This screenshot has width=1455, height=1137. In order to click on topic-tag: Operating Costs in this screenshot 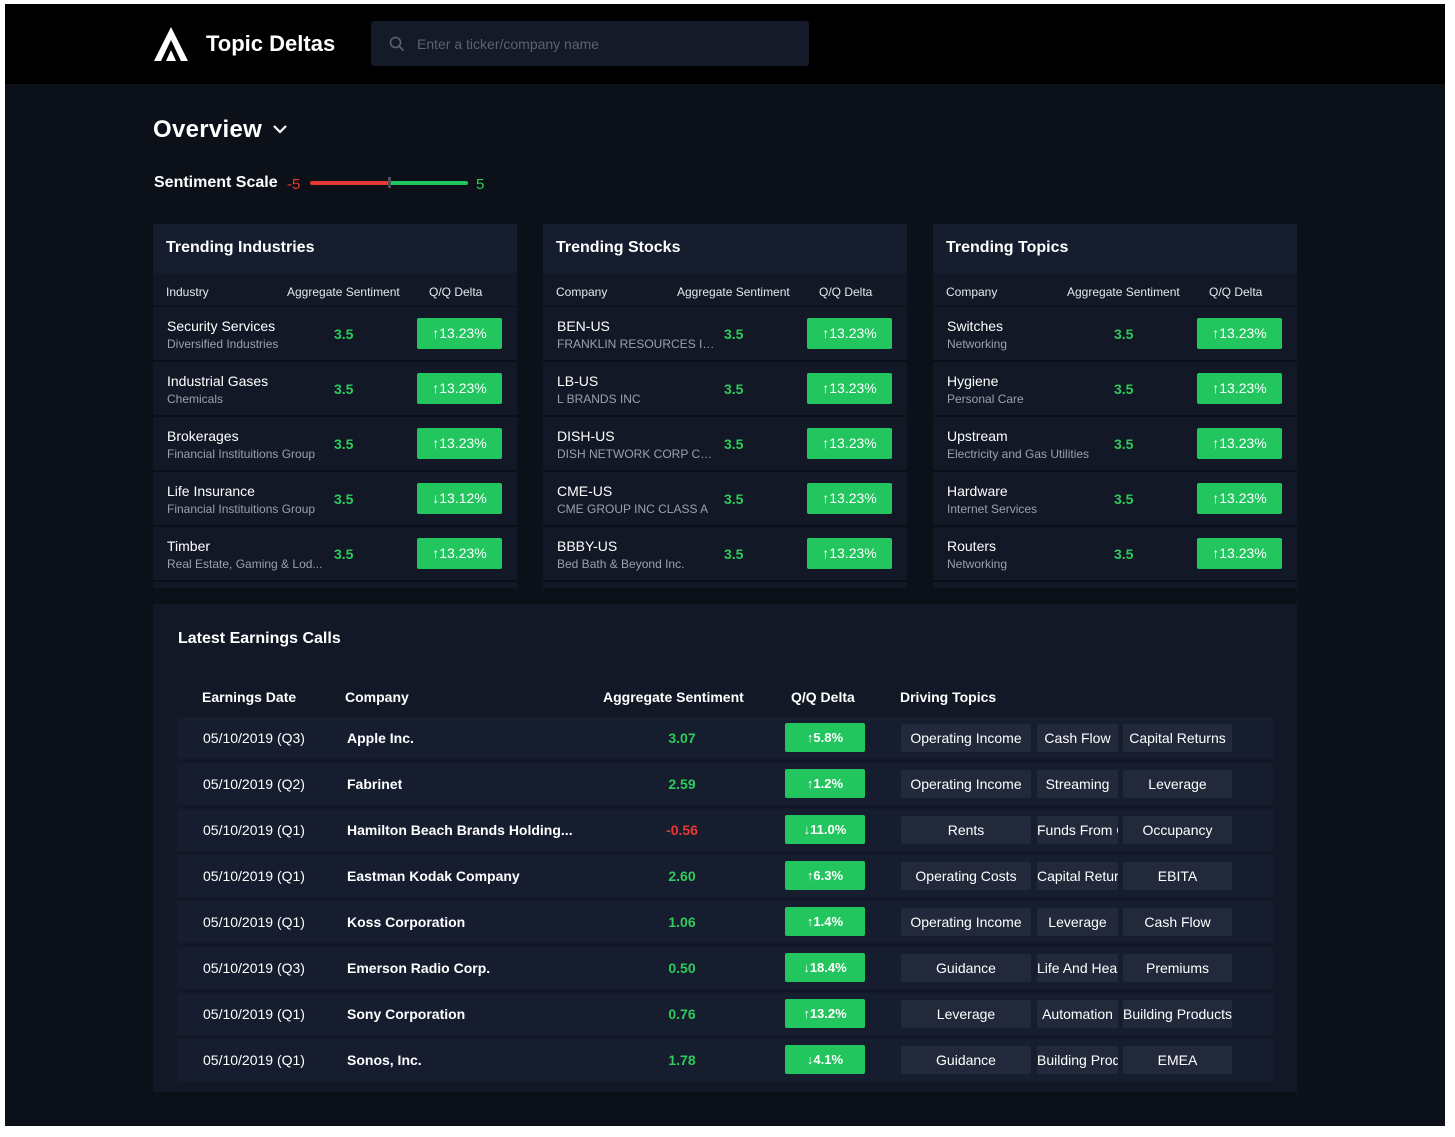, I will do `click(966, 876)`.